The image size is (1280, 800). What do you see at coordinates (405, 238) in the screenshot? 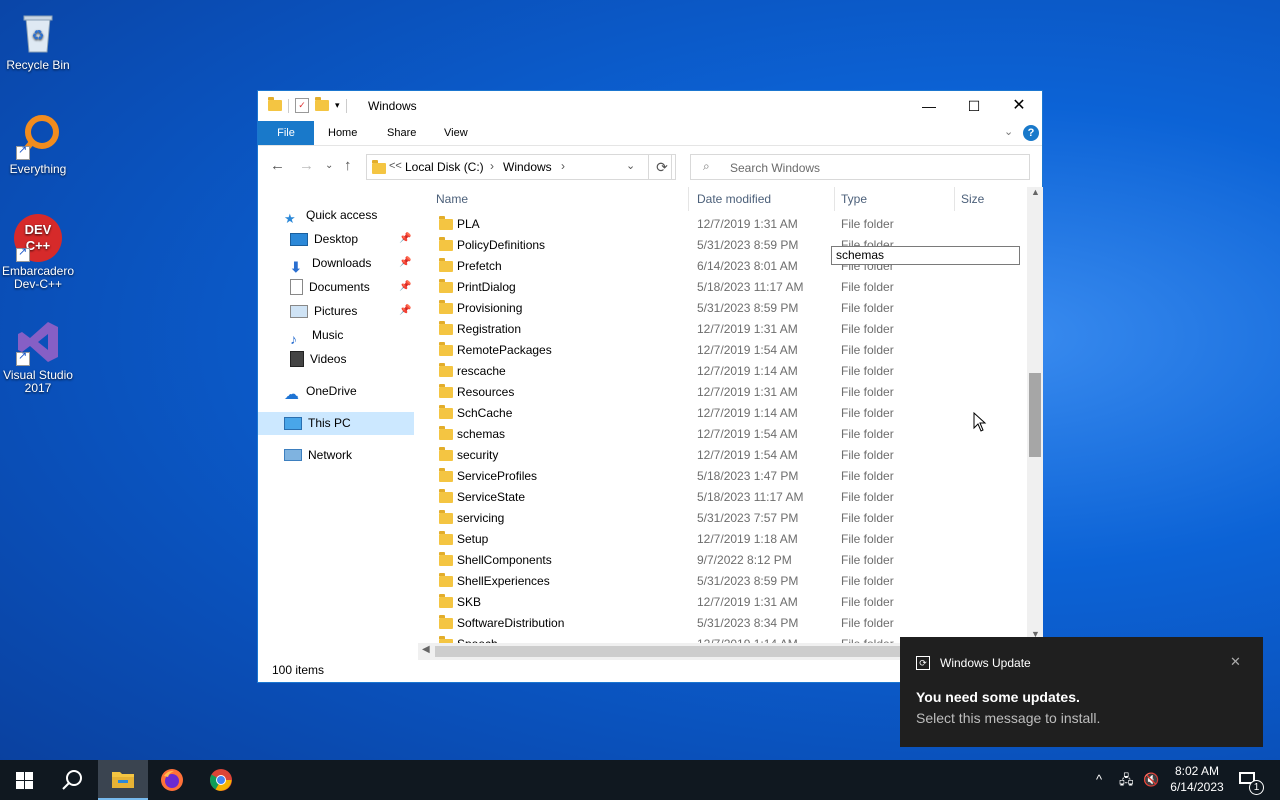
I see `pin-icon: 📌` at bounding box center [405, 238].